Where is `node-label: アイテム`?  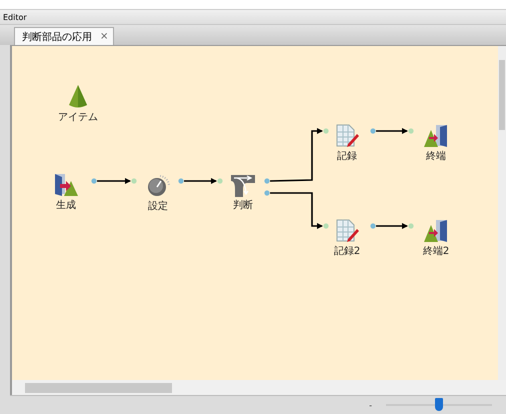 node-label: アイテム is located at coordinates (78, 117).